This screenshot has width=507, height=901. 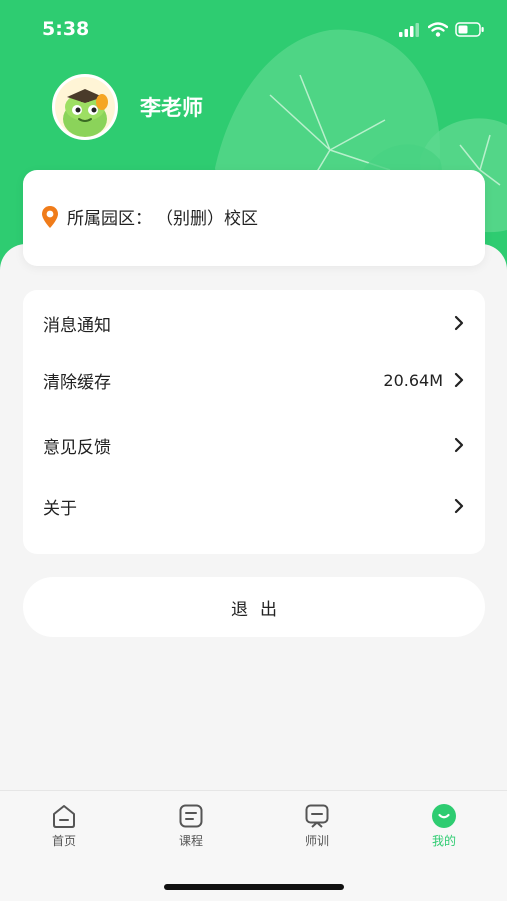 I want to click on course-icon, so click(x=191, y=816).